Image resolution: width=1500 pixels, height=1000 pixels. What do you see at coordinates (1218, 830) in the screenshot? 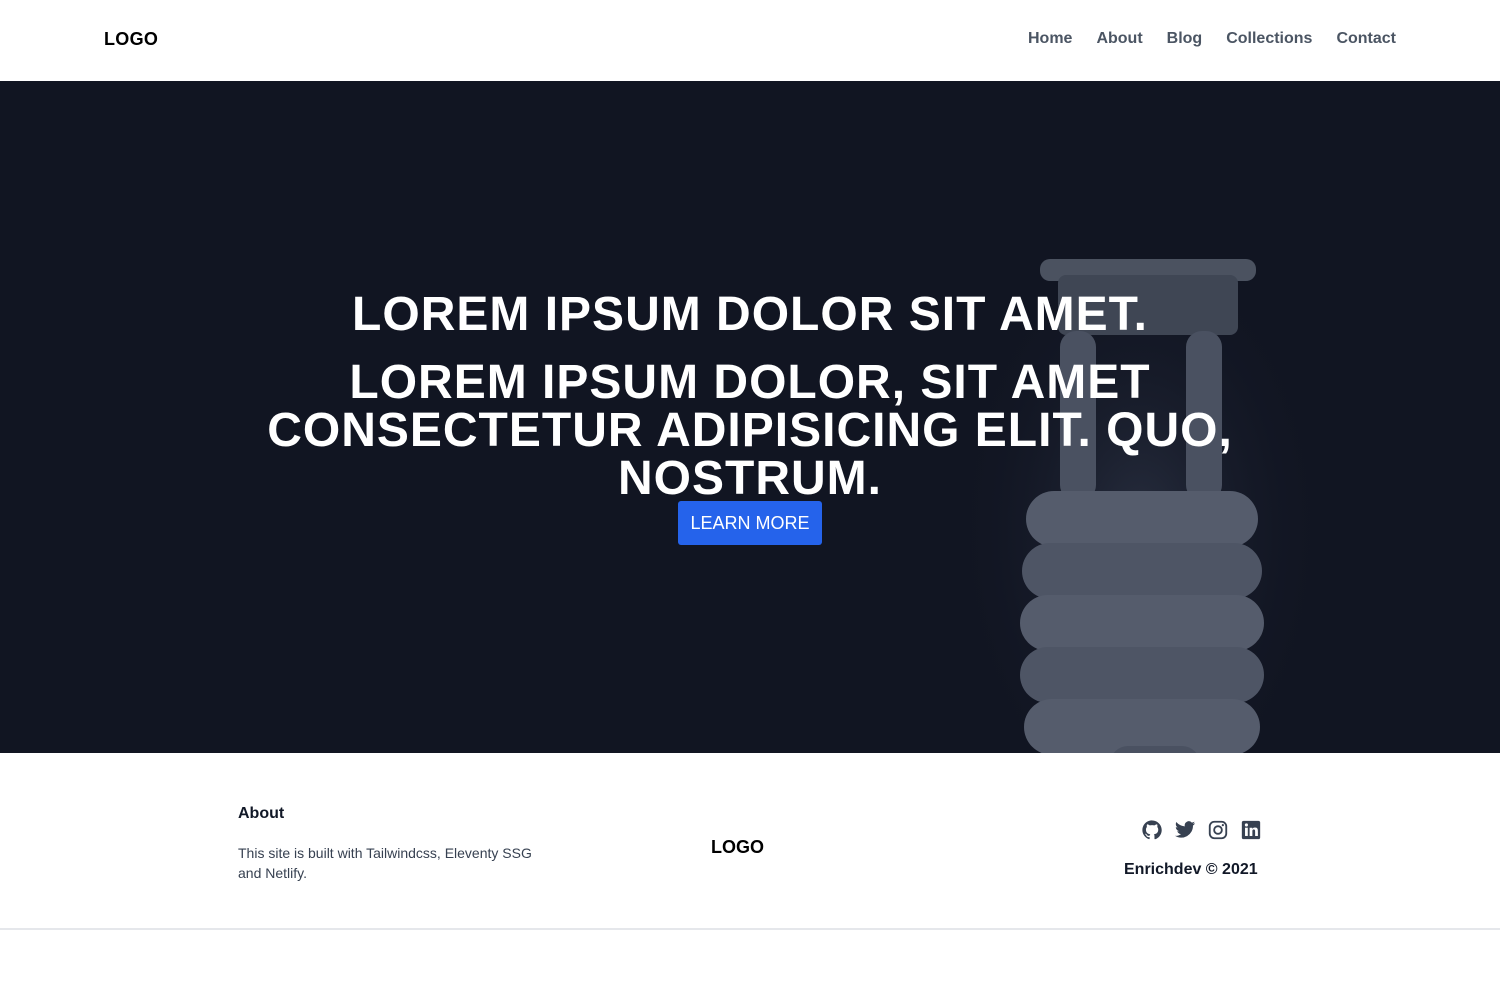
I see `instagram-icon` at bounding box center [1218, 830].